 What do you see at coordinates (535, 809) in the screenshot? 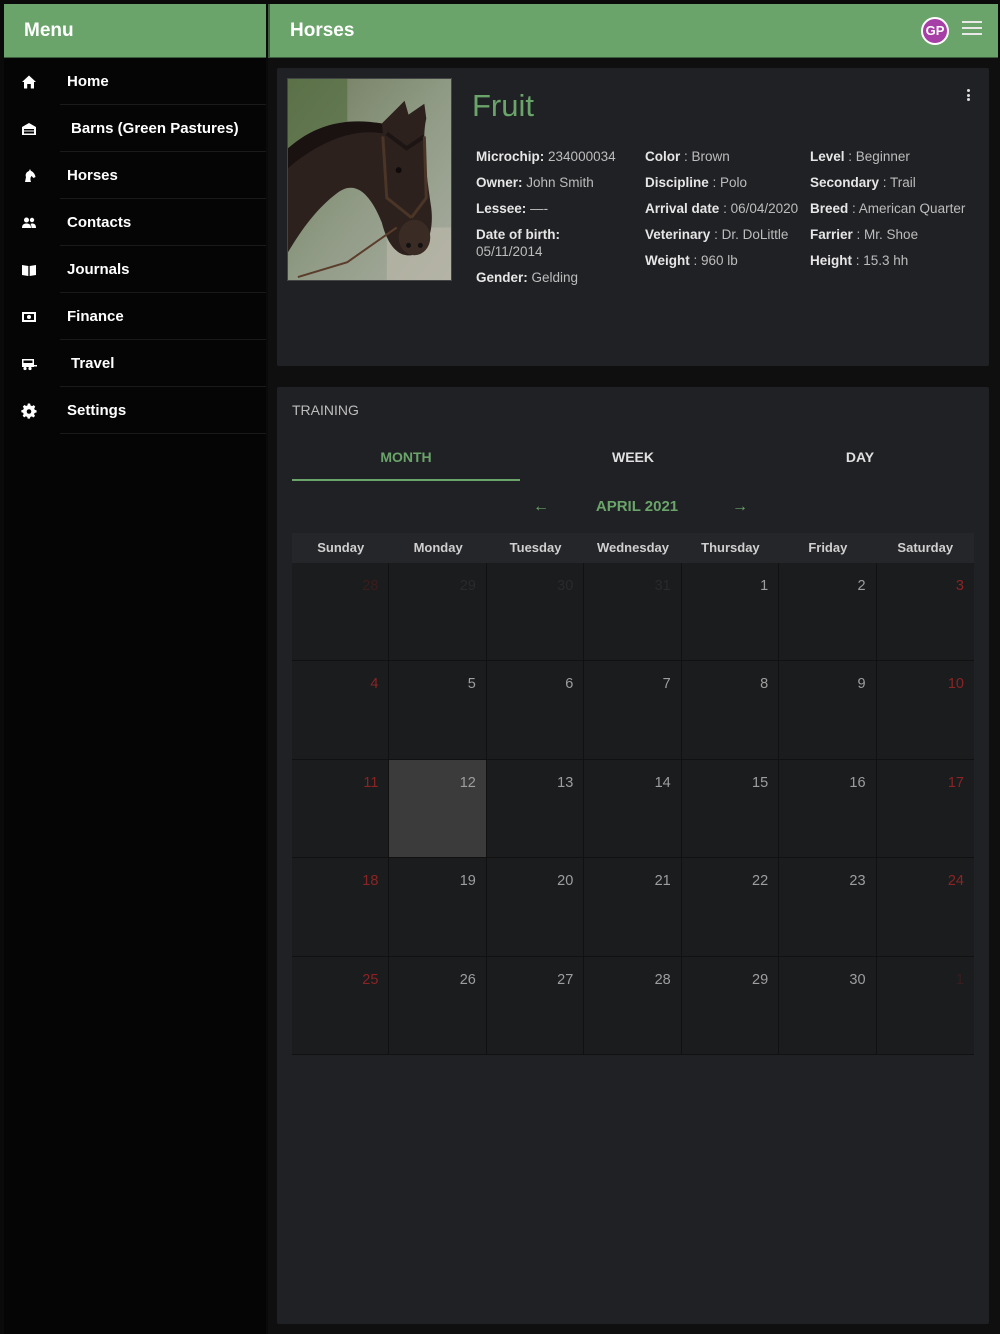
I see `calendar-day: 13` at bounding box center [535, 809].